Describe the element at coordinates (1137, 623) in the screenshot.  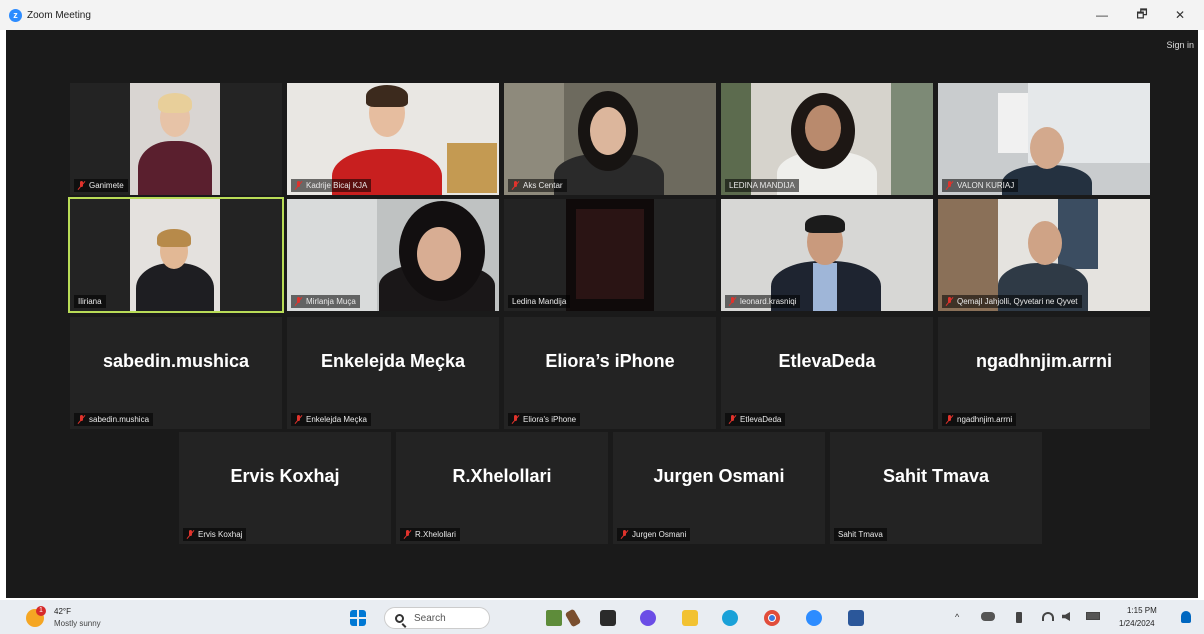
I see `clock-date: 1/24/2024` at that location.